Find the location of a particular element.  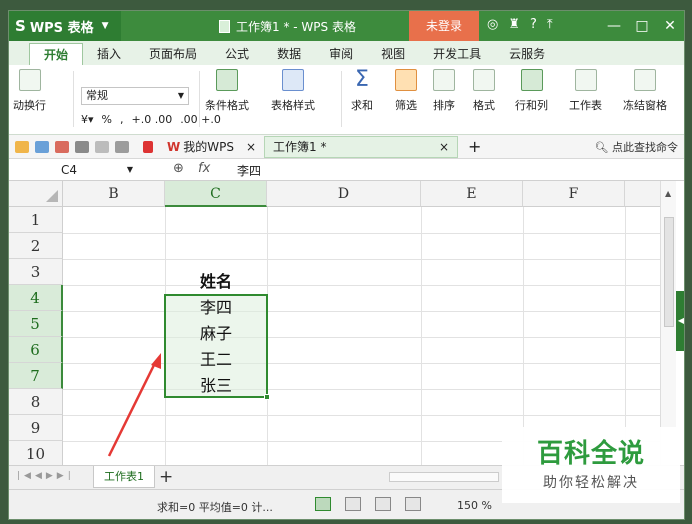

worksheet-button: 工作表 is located at coordinates (585, 91).